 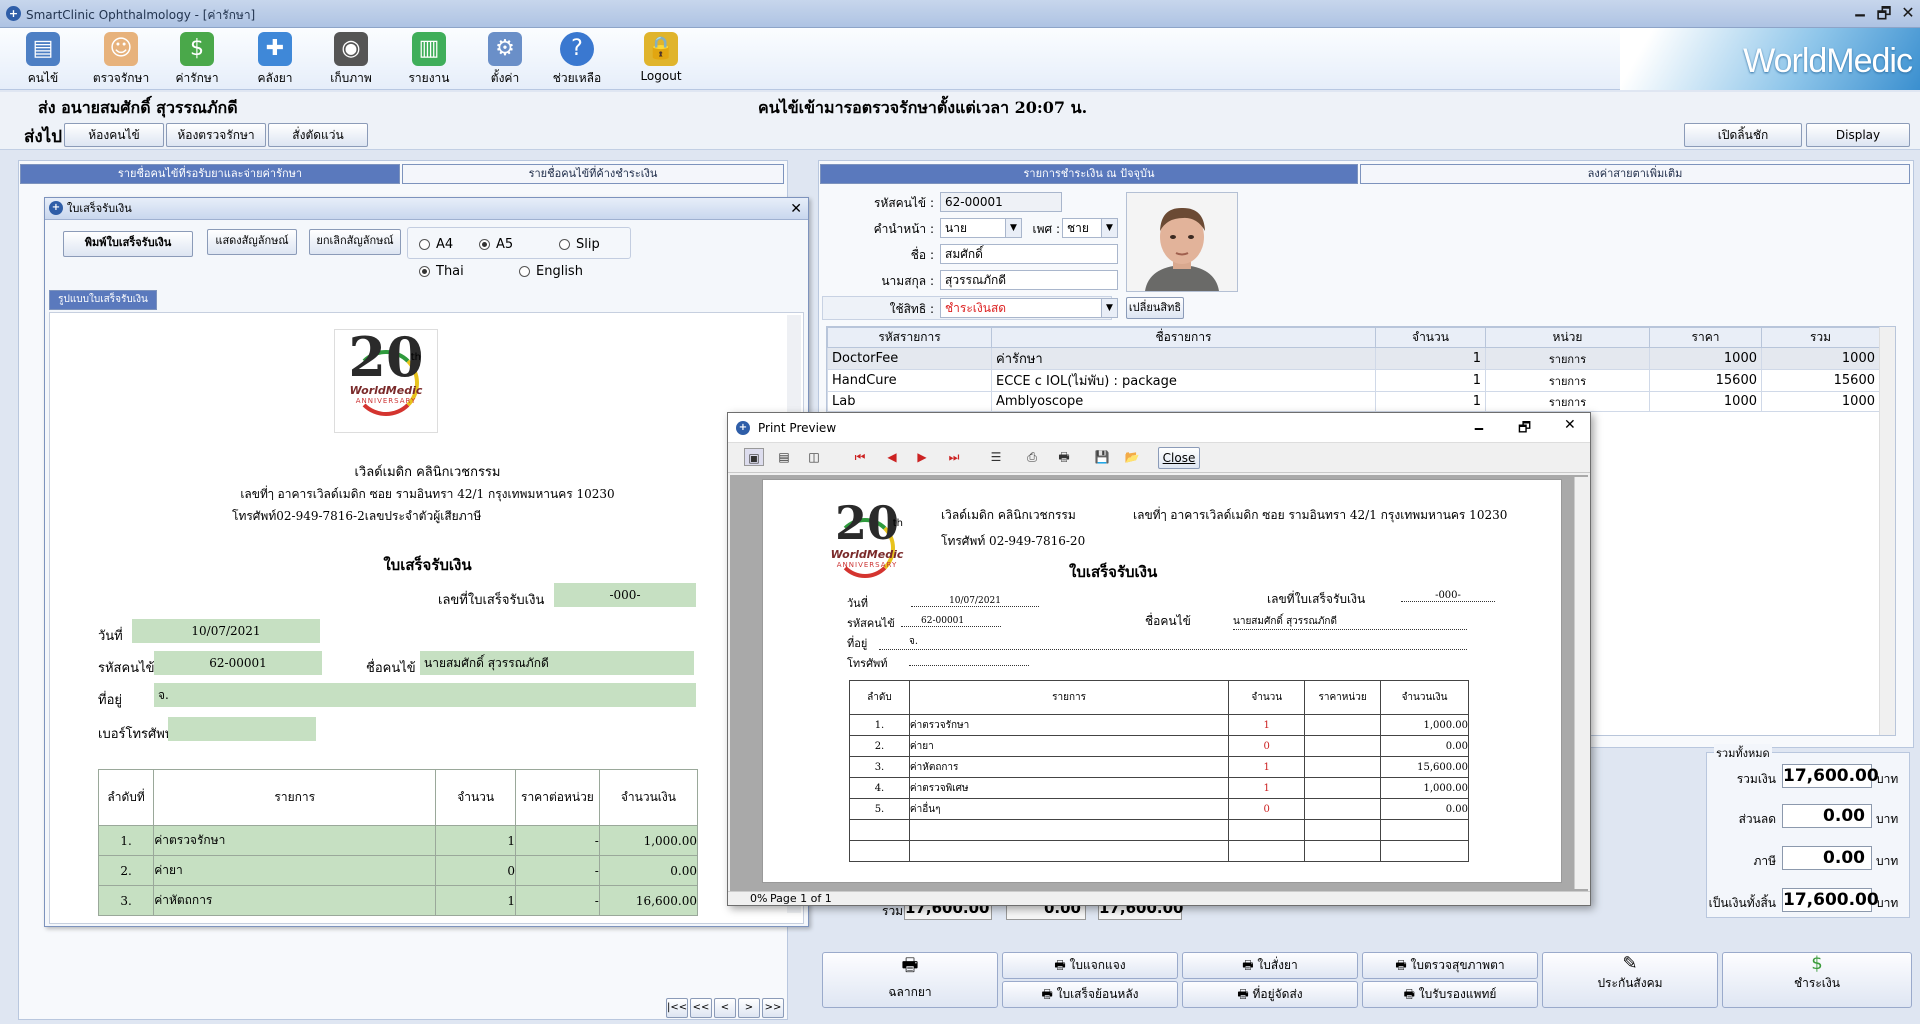 I want to click on pager-first: |<<, so click(x=677, y=1008).